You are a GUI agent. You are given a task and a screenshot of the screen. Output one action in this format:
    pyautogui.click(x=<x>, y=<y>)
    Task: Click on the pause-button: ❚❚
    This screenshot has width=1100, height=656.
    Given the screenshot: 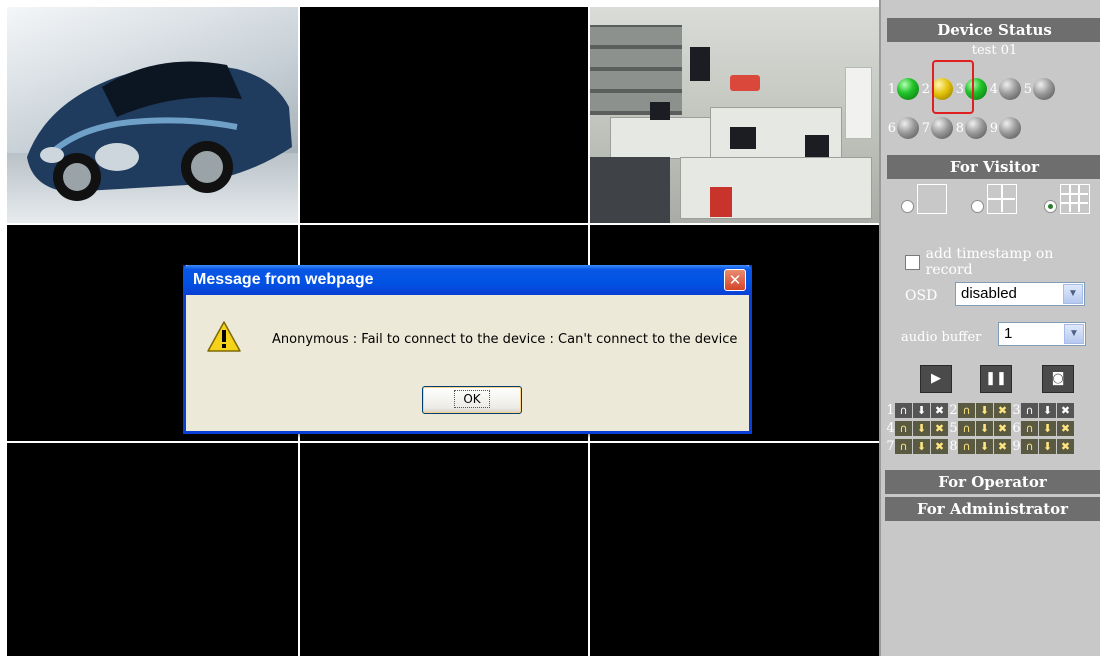 What is the action you would take?
    pyautogui.click(x=996, y=379)
    